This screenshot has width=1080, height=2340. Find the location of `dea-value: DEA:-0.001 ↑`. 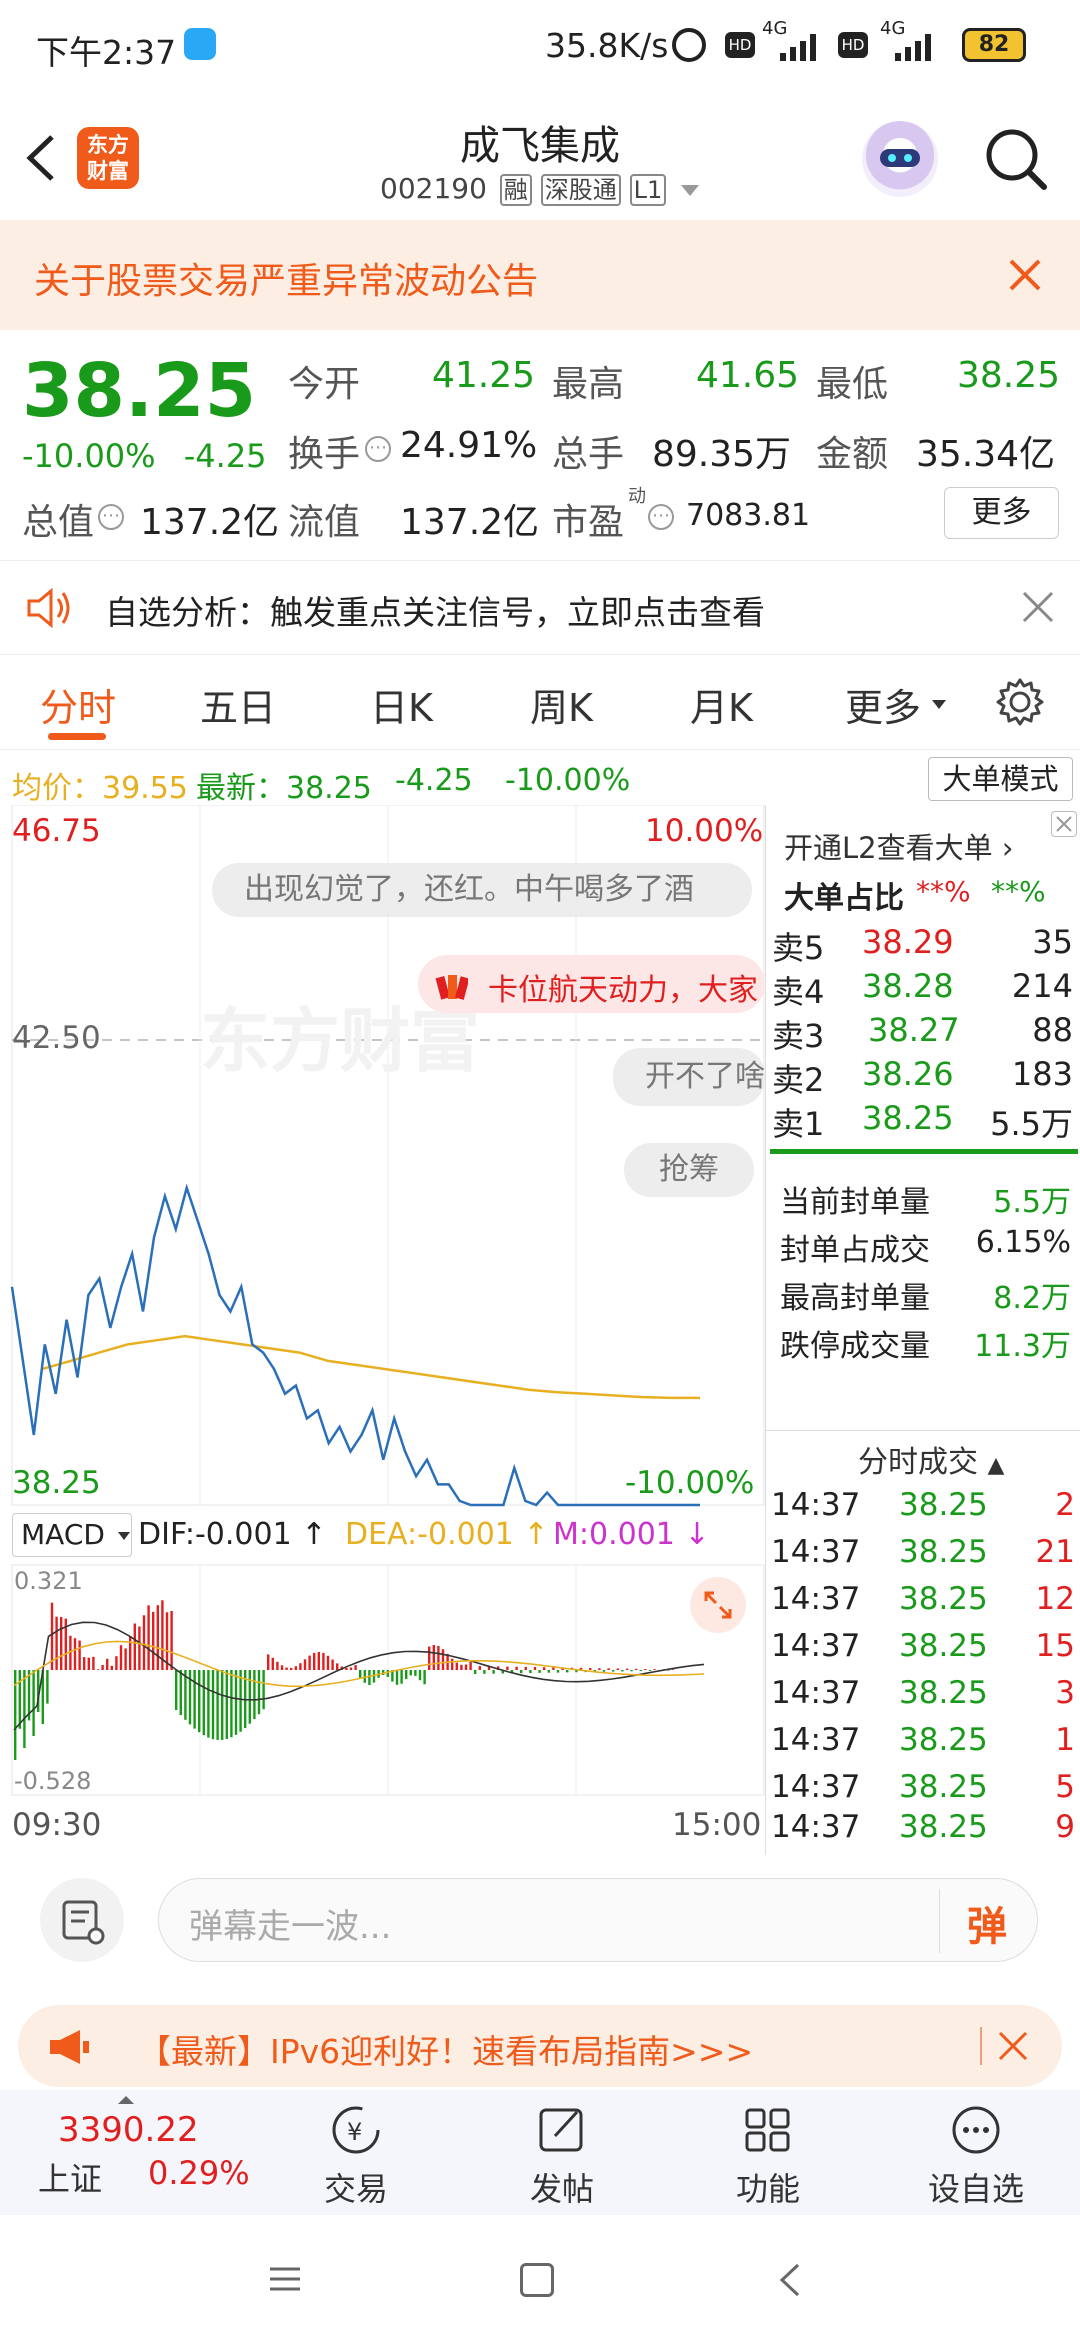

dea-value: DEA:-0.001 ↑ is located at coordinates (447, 1534).